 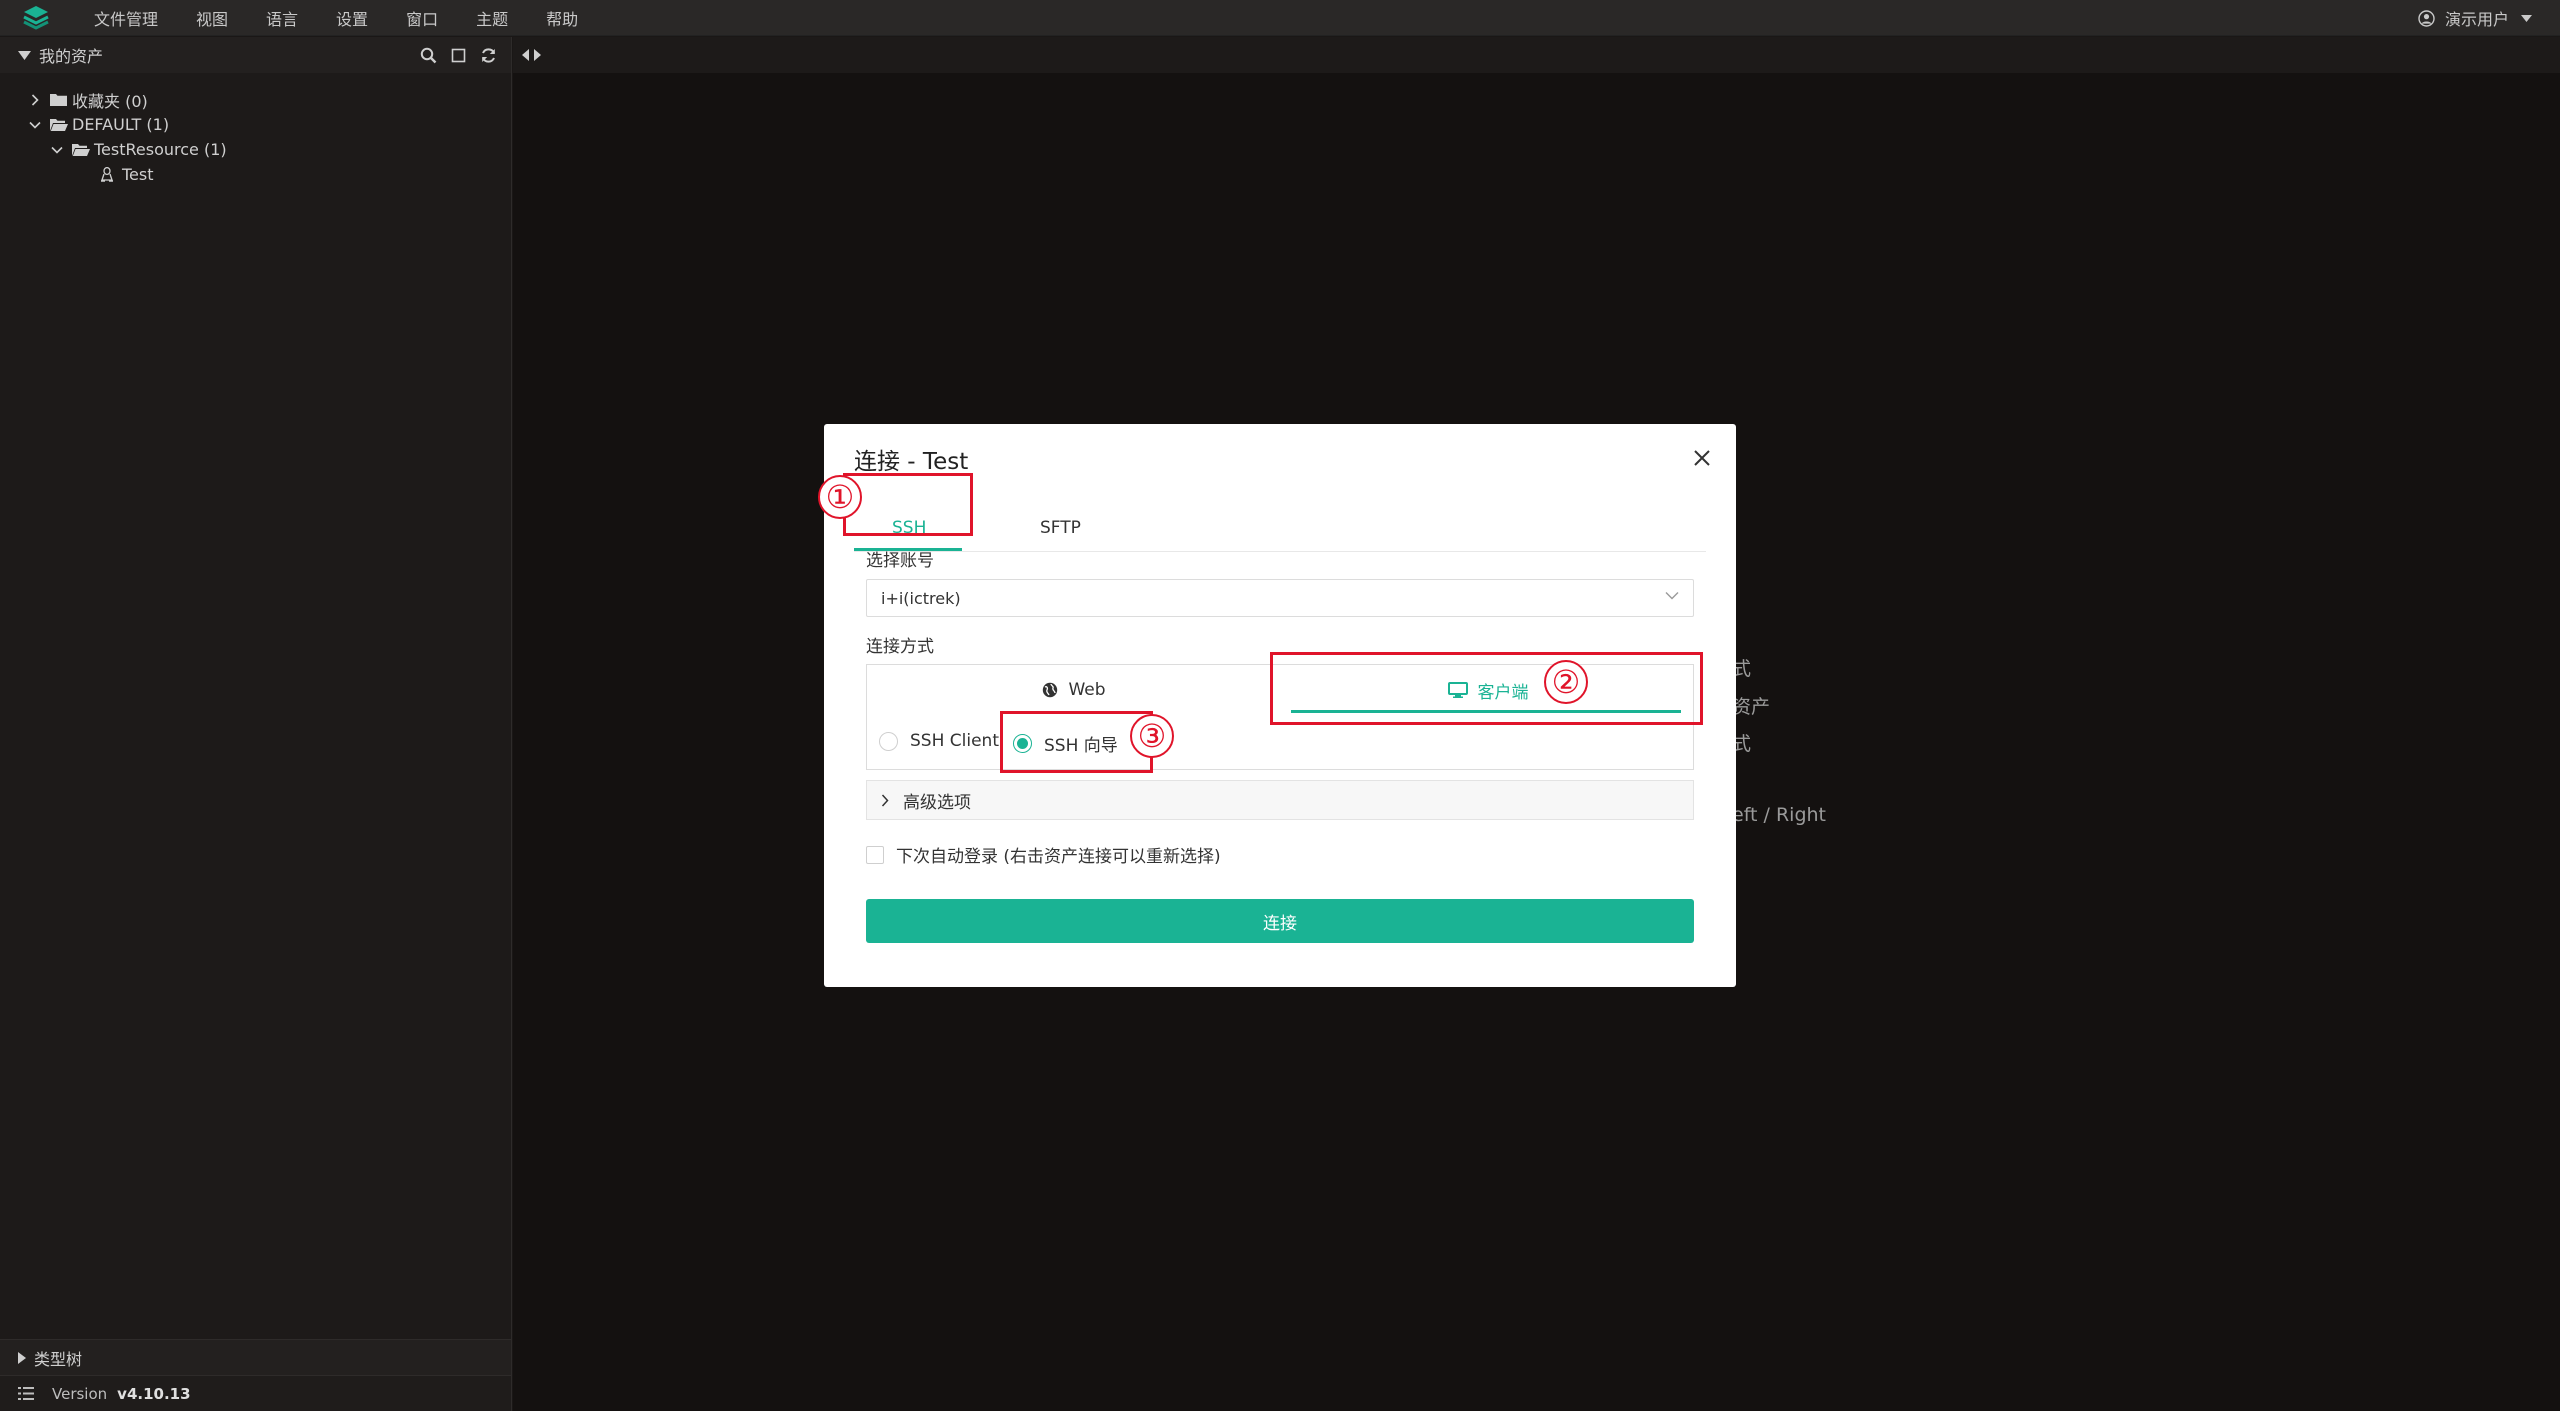 I want to click on version-bar: Version v4.10.13, so click(x=255, y=1393).